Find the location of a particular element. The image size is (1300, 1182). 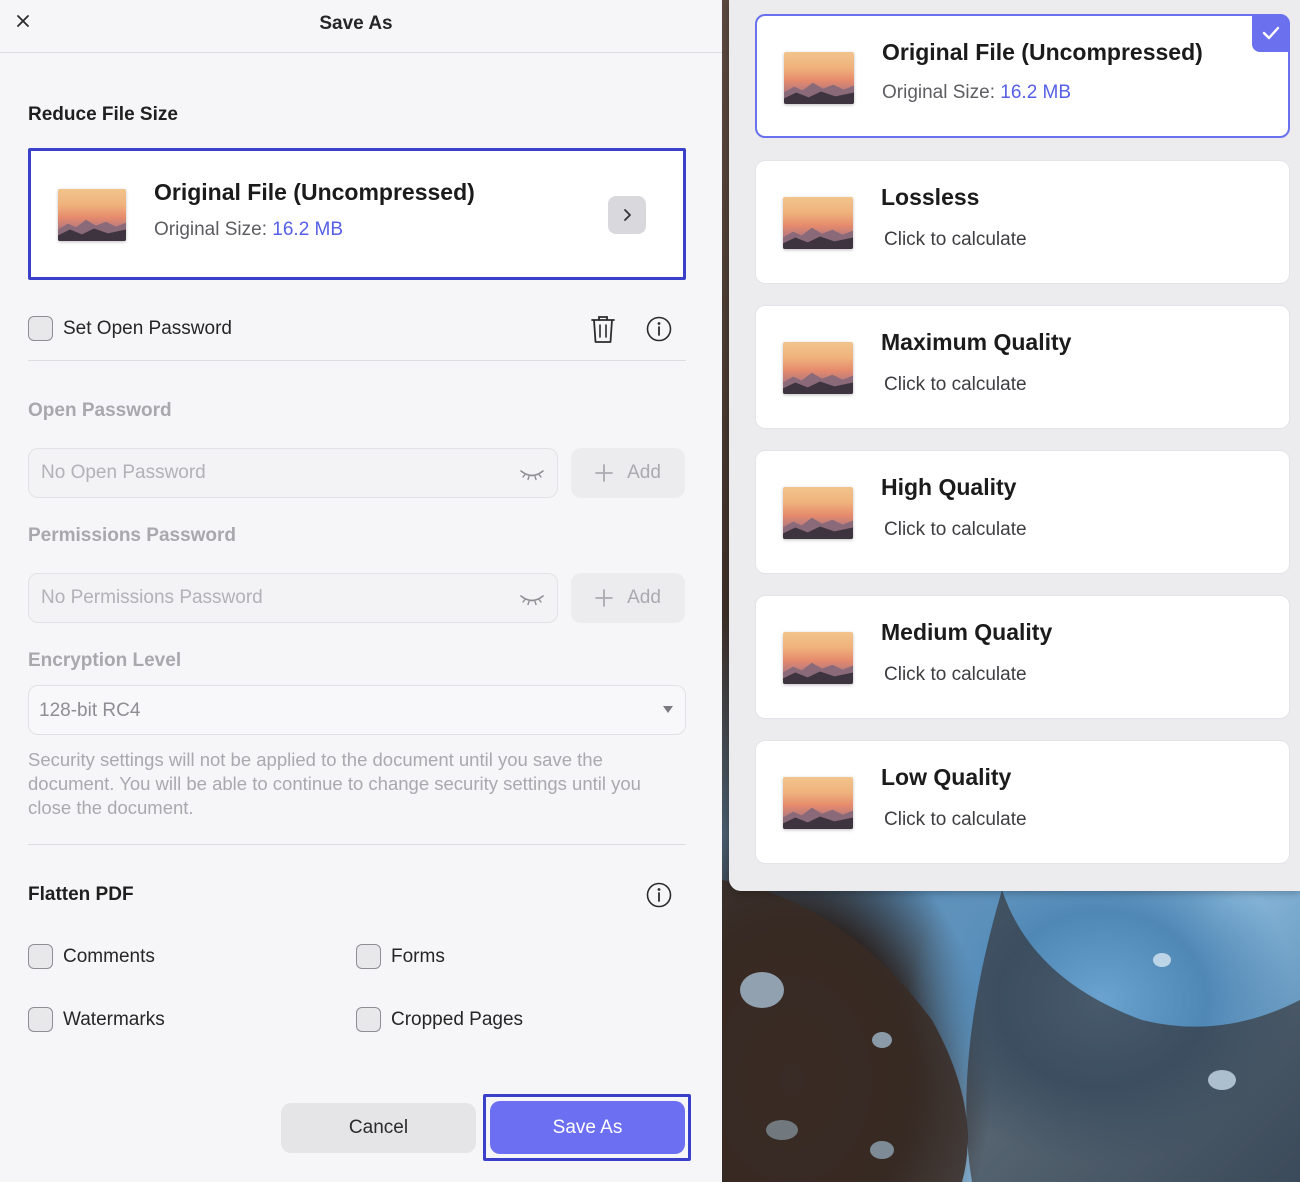

permissions-password-field is located at coordinates (293, 598).